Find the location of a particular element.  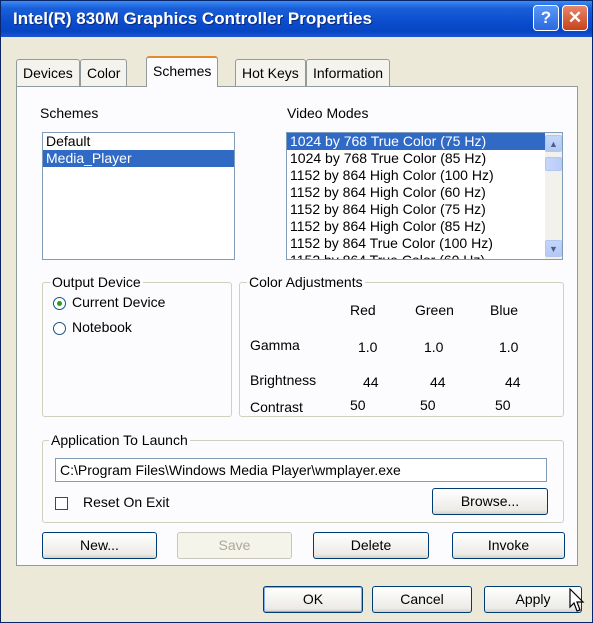

mouse-pointer-icon is located at coordinates (577, 600).